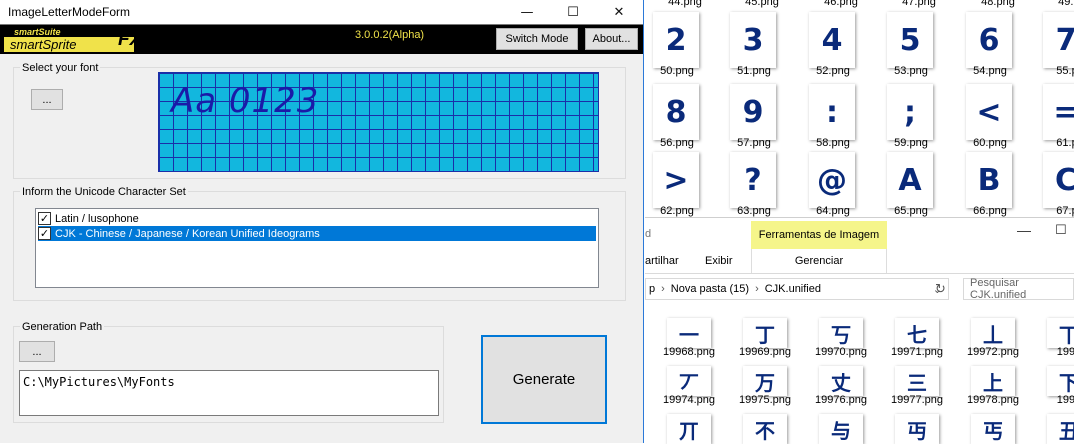  What do you see at coordinates (689, 333) in the screenshot?
I see `file-thumbnail: 一` at bounding box center [689, 333].